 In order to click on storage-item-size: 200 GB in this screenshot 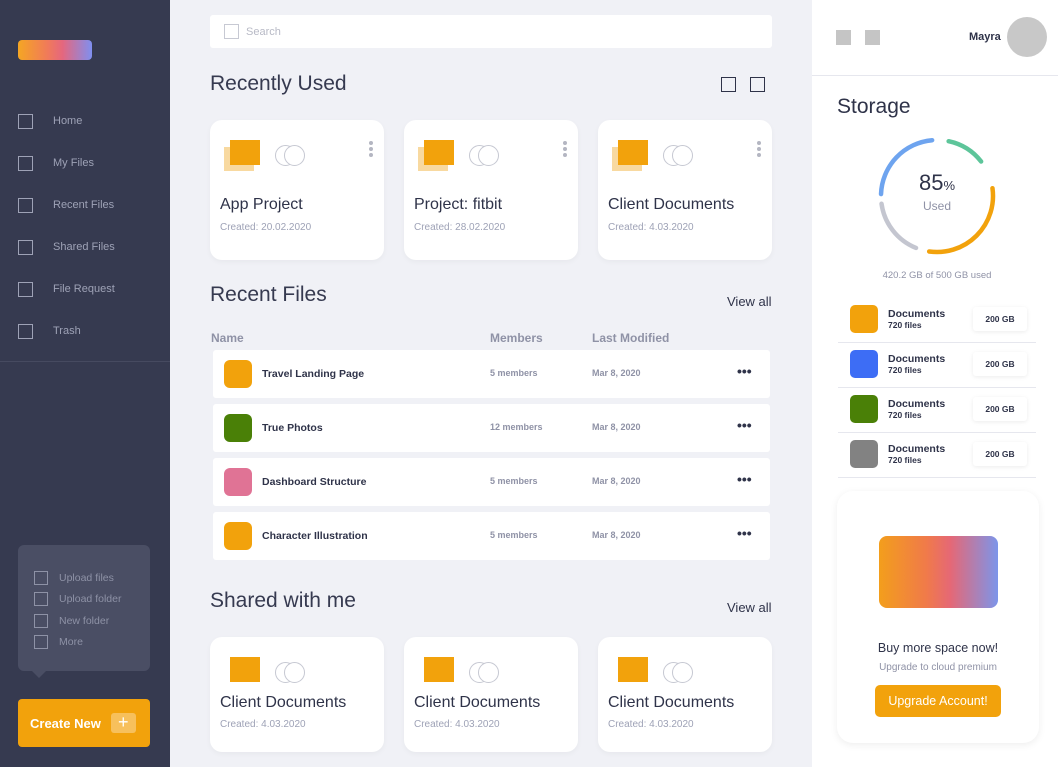, I will do `click(1000, 364)`.